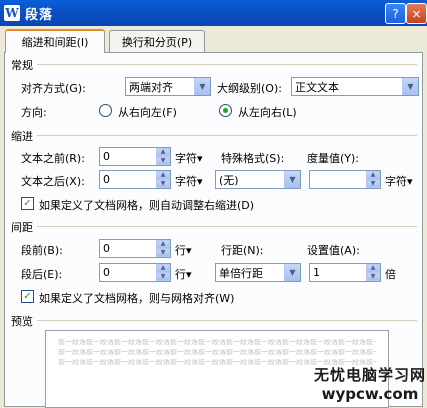  I want to click on setting-value: 1, so click(316, 272).